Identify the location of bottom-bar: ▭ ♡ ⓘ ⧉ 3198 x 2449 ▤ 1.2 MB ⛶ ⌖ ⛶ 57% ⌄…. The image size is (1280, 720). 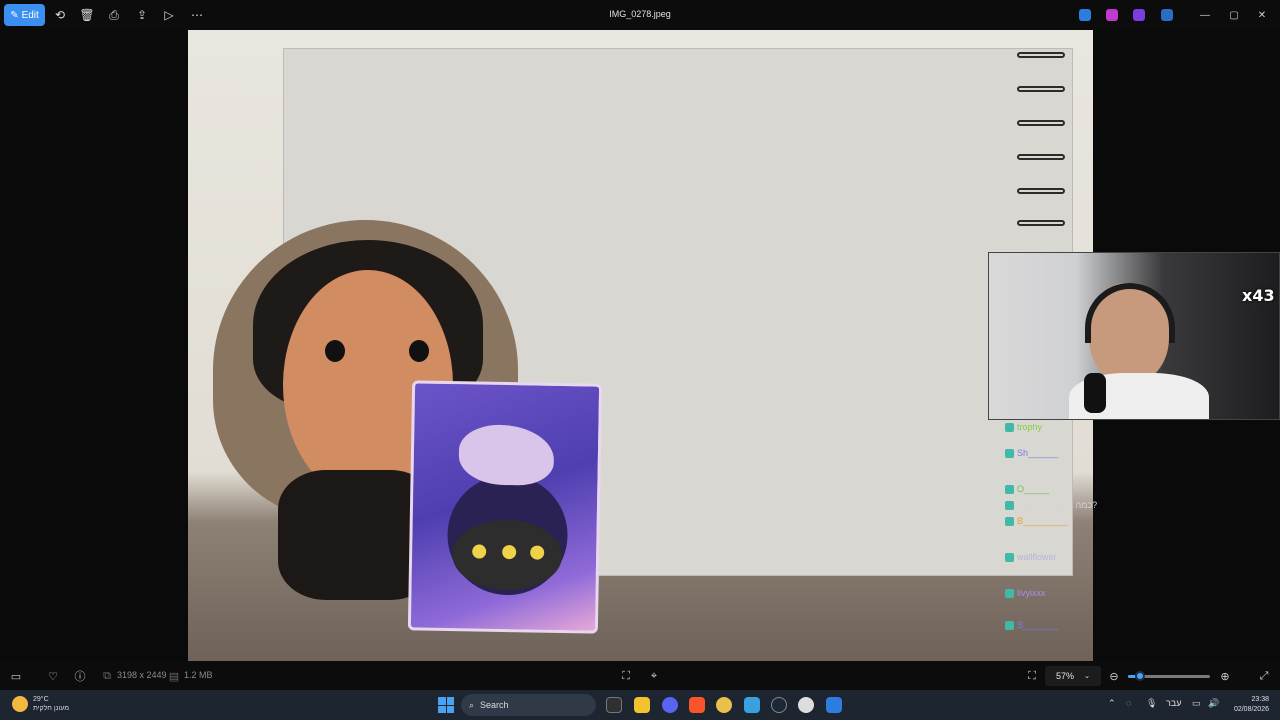
(640, 675).